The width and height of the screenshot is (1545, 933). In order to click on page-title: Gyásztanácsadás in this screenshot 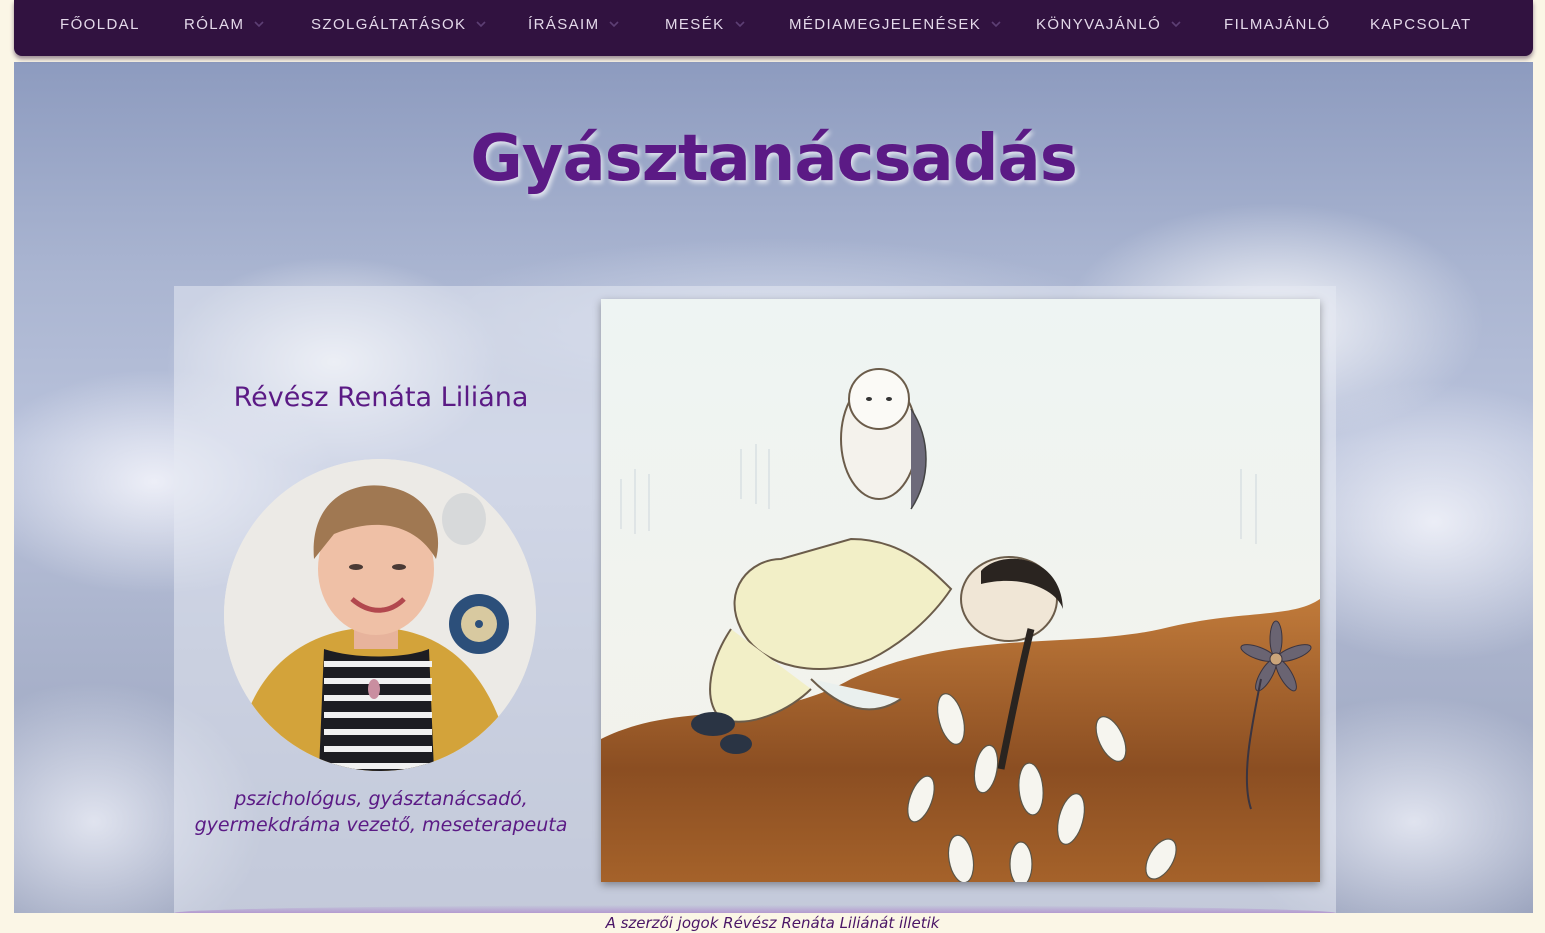, I will do `click(774, 159)`.